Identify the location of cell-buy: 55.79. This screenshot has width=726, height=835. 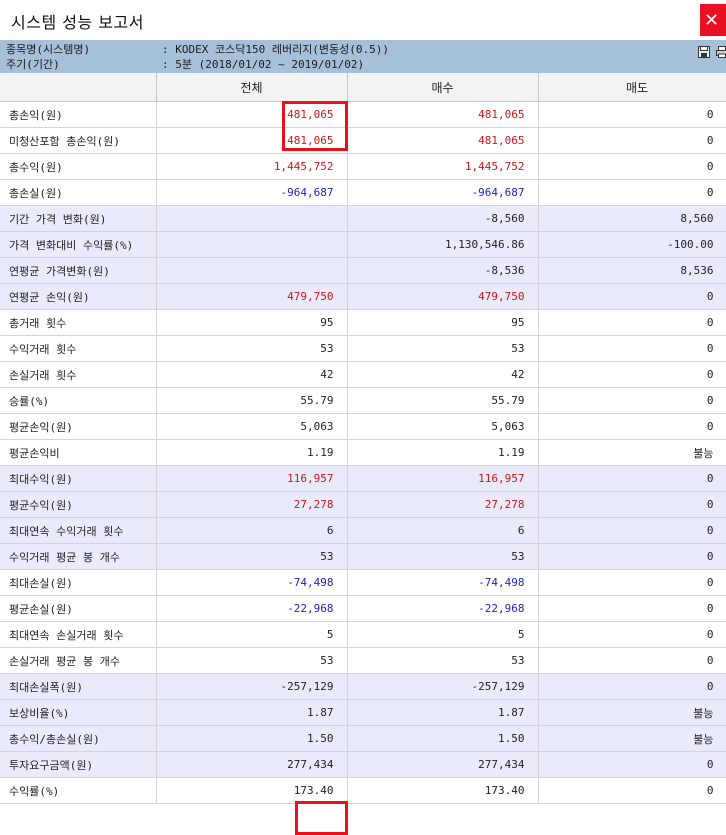
(442, 401).